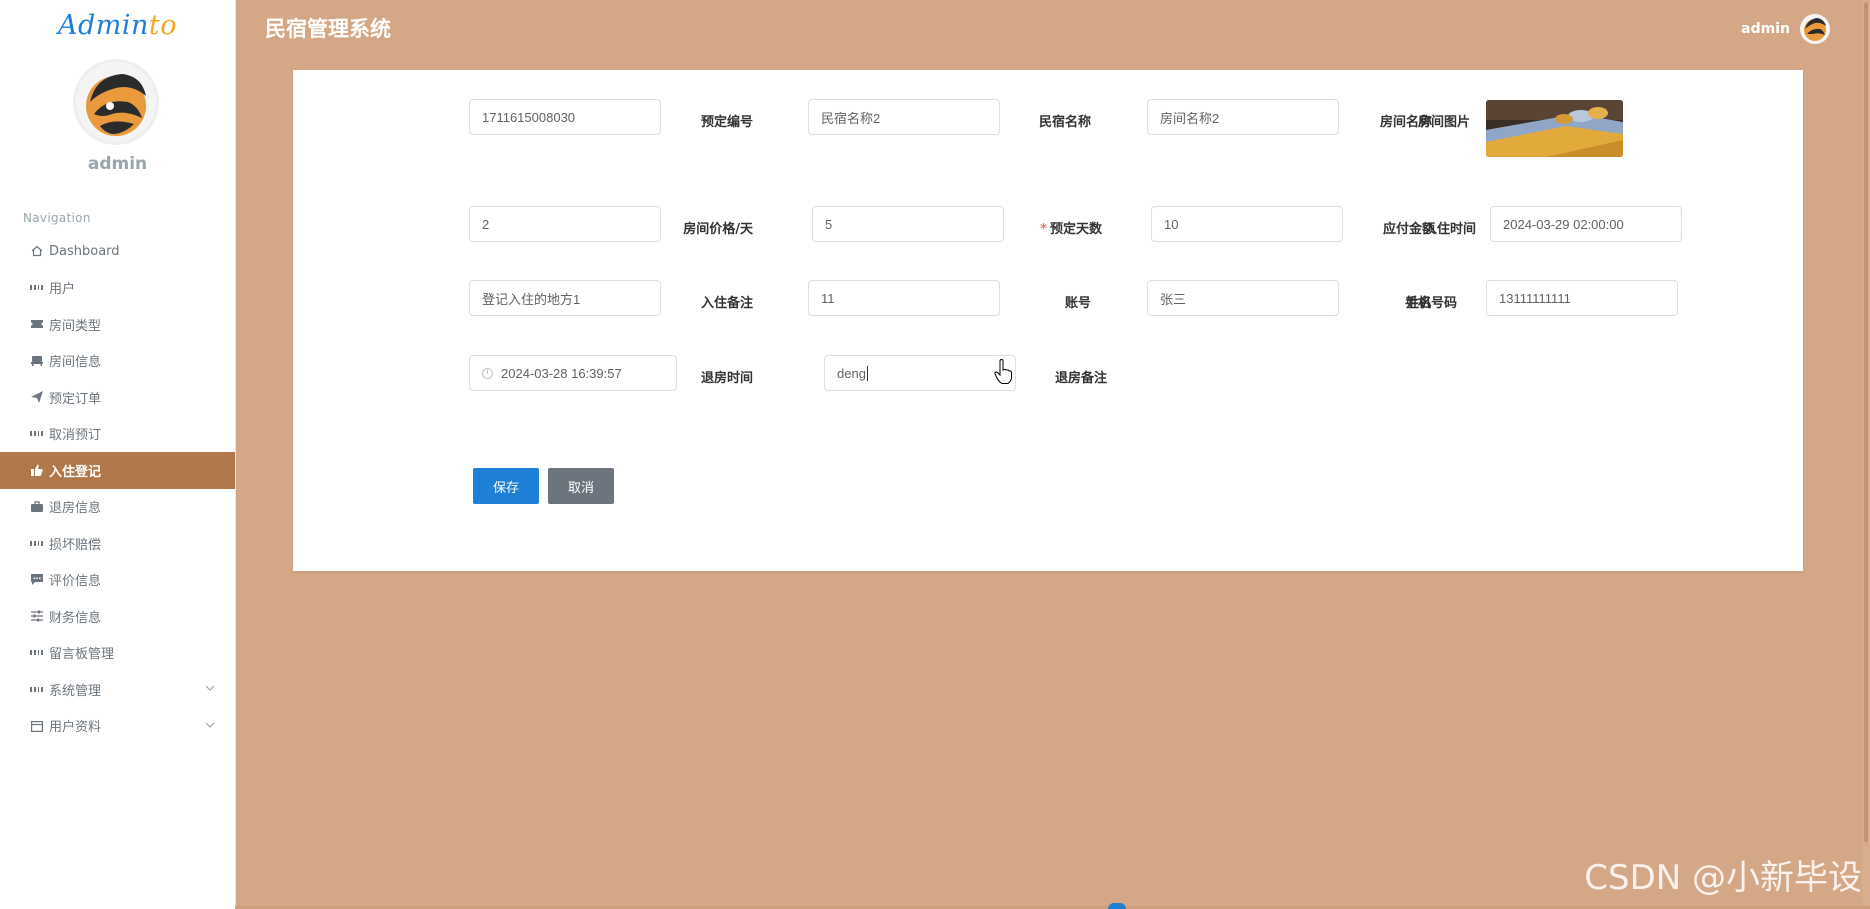  Describe the element at coordinates (117, 434) in the screenshot. I see `sidebar-item-cancel-booking: 取消预订` at that location.